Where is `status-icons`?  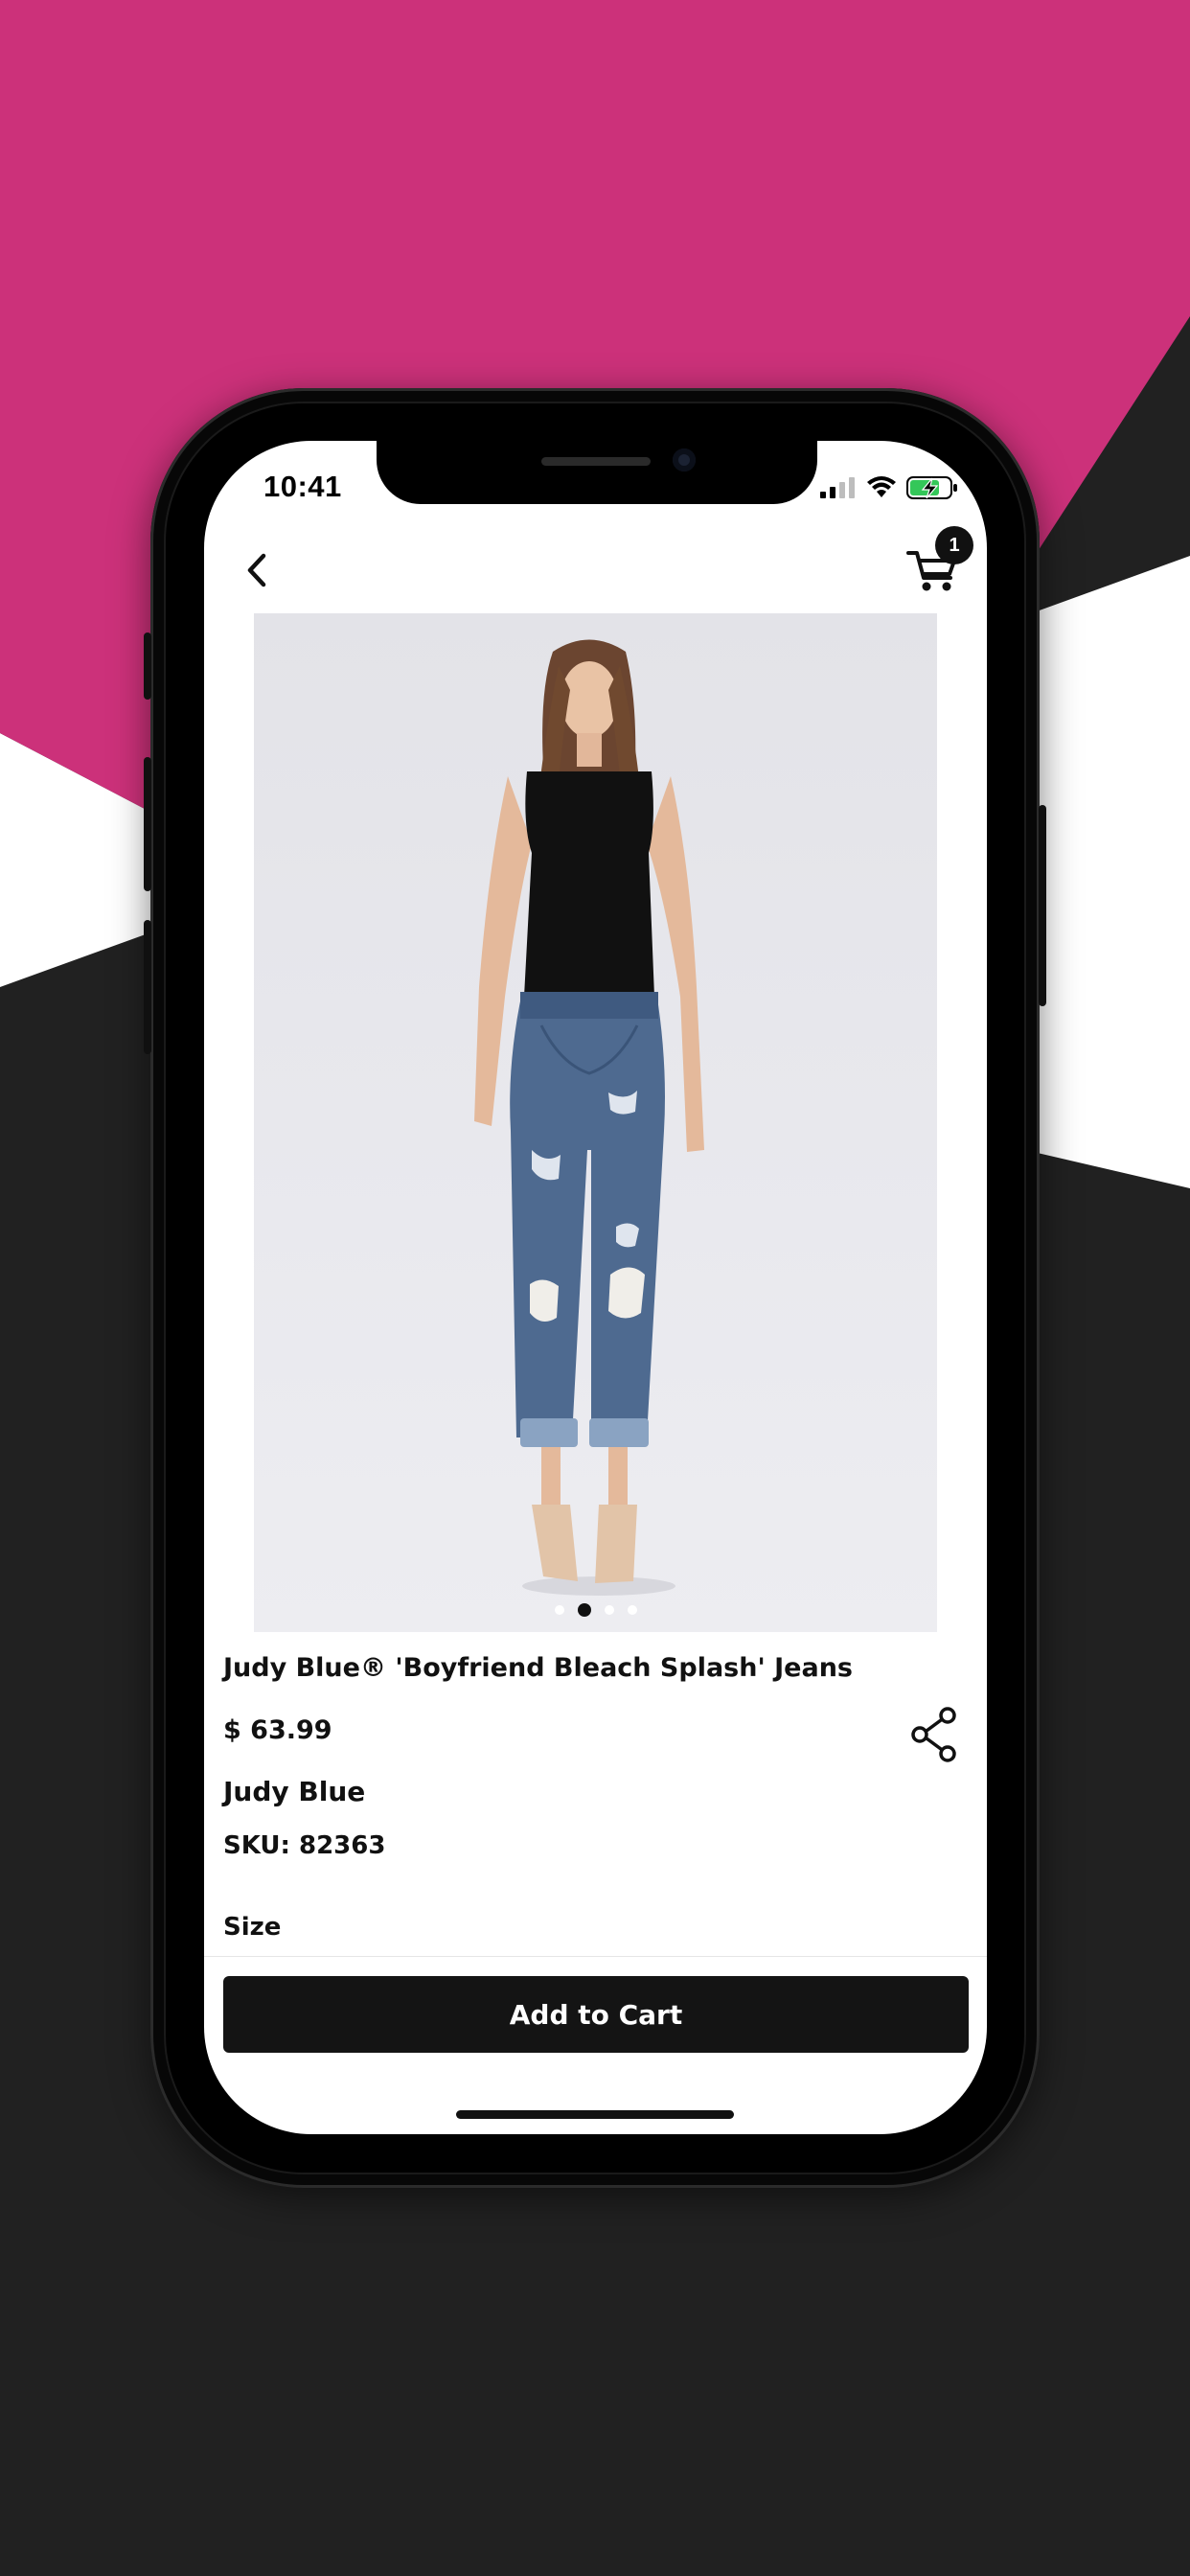
status-icons is located at coordinates (889, 487).